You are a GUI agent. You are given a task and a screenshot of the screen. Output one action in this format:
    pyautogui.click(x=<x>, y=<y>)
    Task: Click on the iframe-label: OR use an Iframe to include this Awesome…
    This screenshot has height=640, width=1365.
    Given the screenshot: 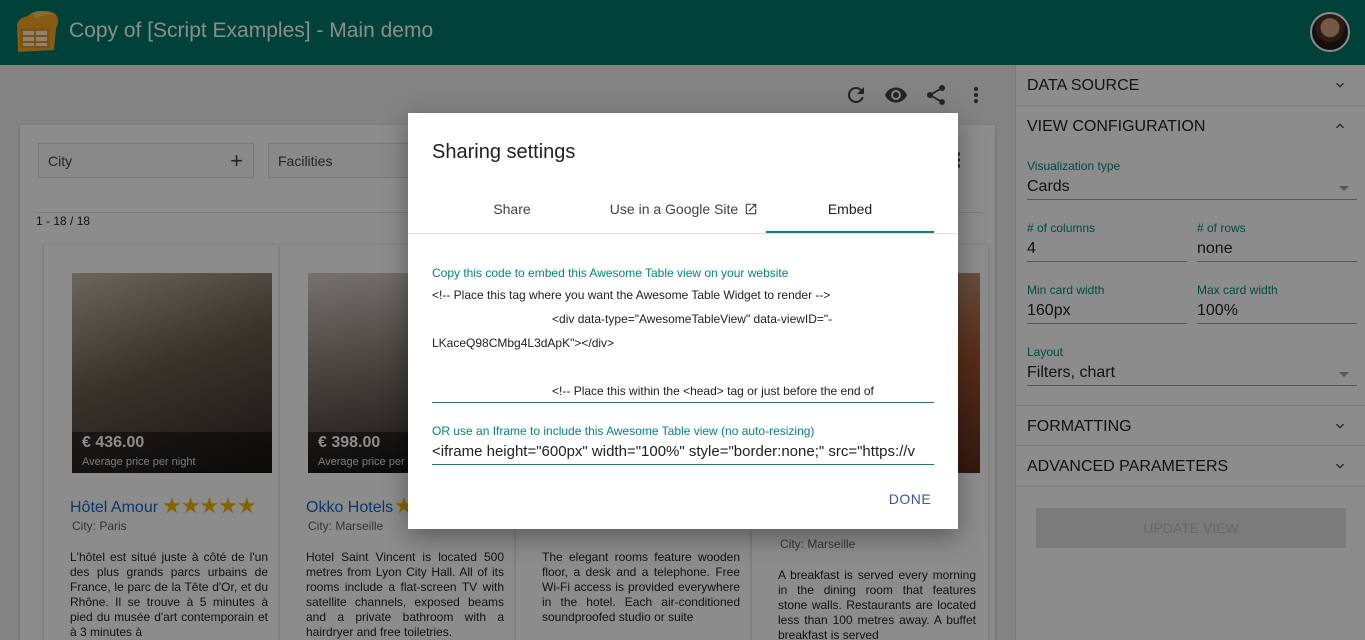 What is the action you would take?
    pyautogui.click(x=623, y=431)
    